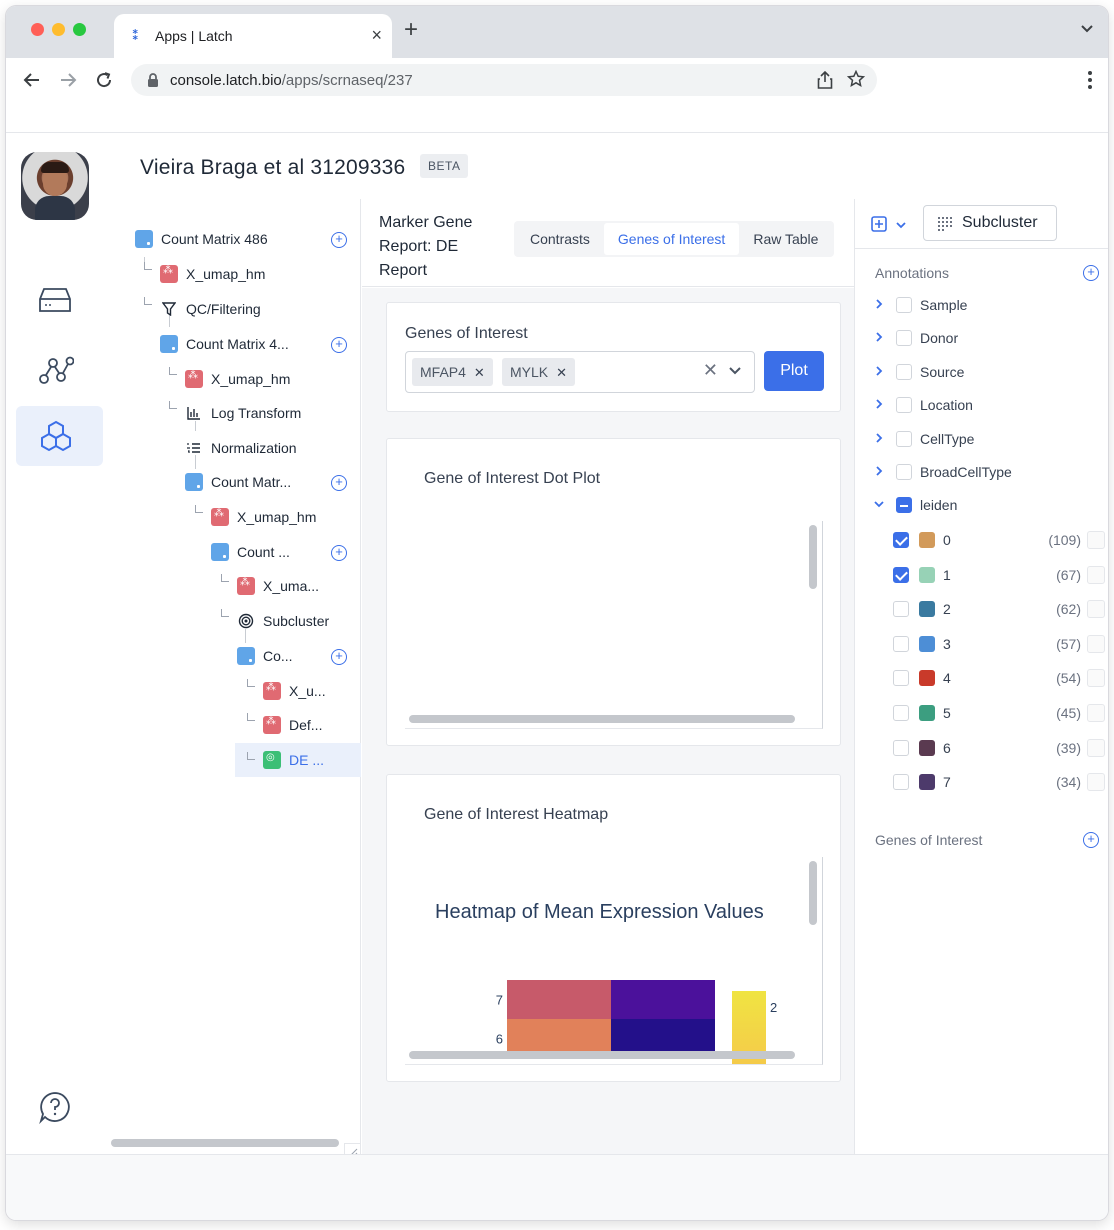 The width and height of the screenshot is (1114, 1230). Describe the element at coordinates (32, 80) in the screenshot. I see `back-arrow-icon` at that location.